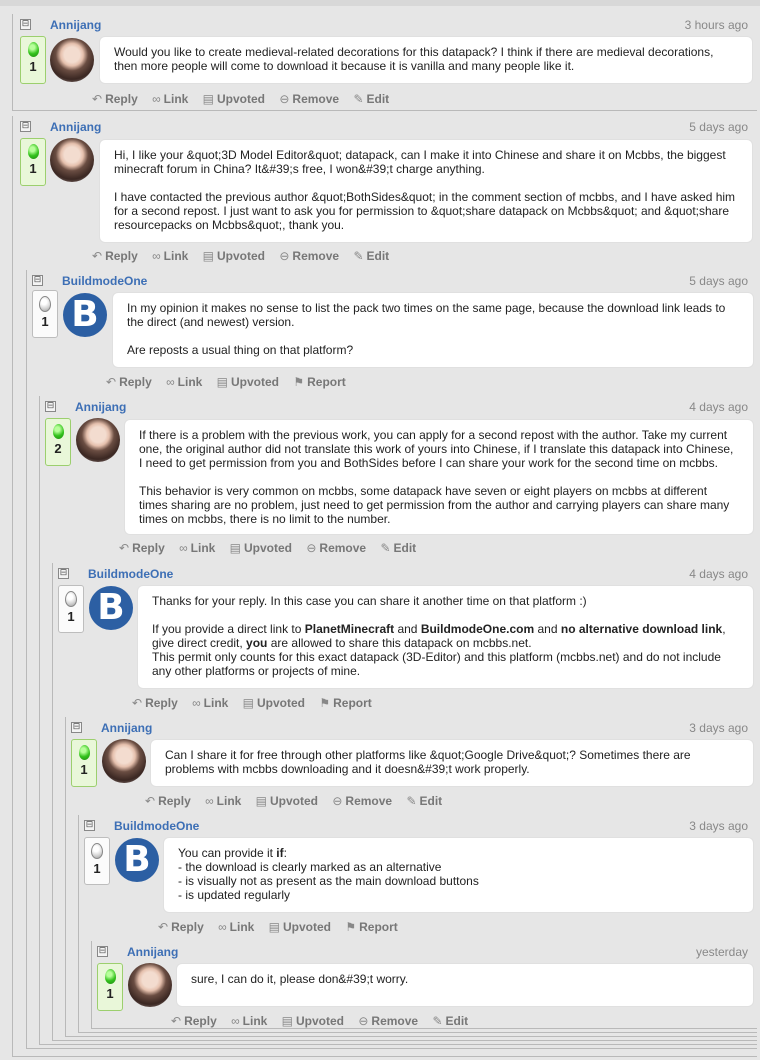 The image size is (760, 1060). I want to click on vote-box: 2, so click(58, 442).